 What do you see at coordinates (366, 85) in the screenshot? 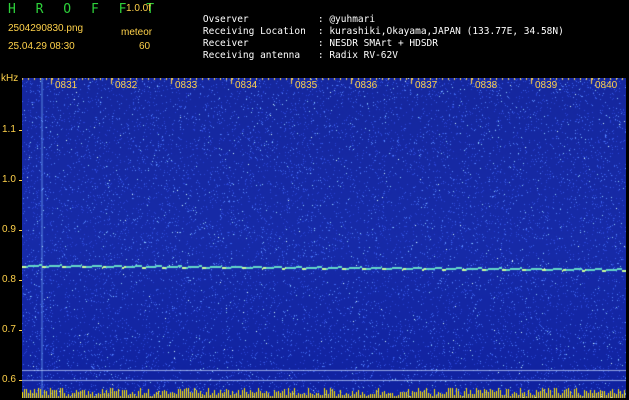
I see `time-tick-label: 0836` at bounding box center [366, 85].